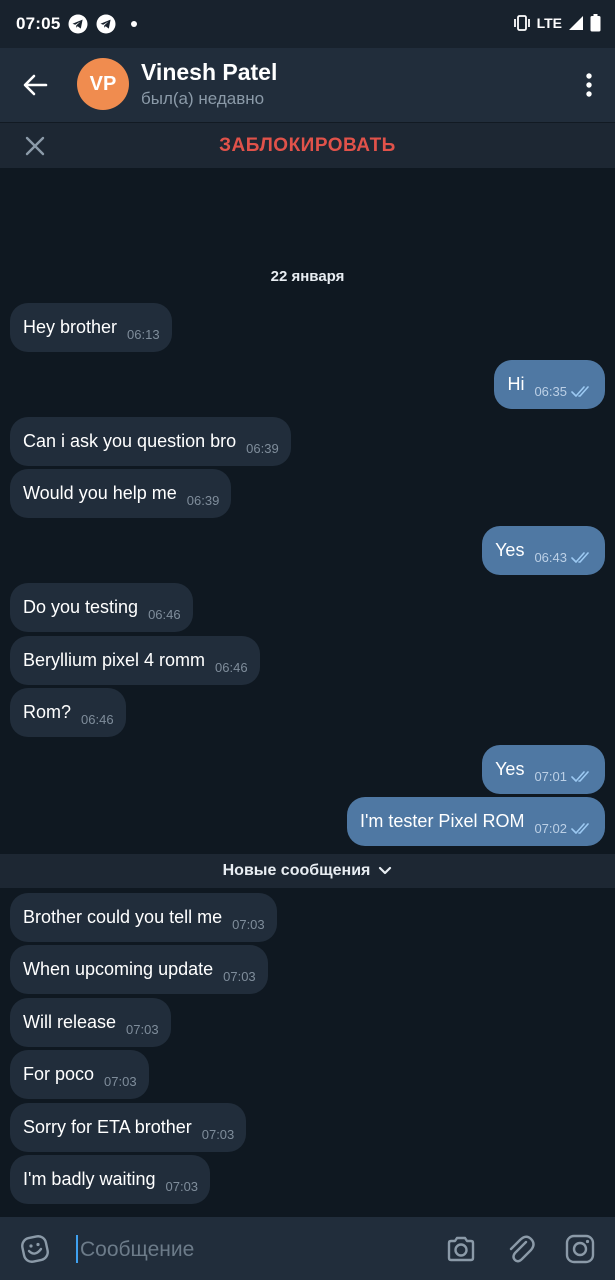 The width and height of the screenshot is (615, 1280). What do you see at coordinates (550, 391) in the screenshot?
I see `message-time: 06:35` at bounding box center [550, 391].